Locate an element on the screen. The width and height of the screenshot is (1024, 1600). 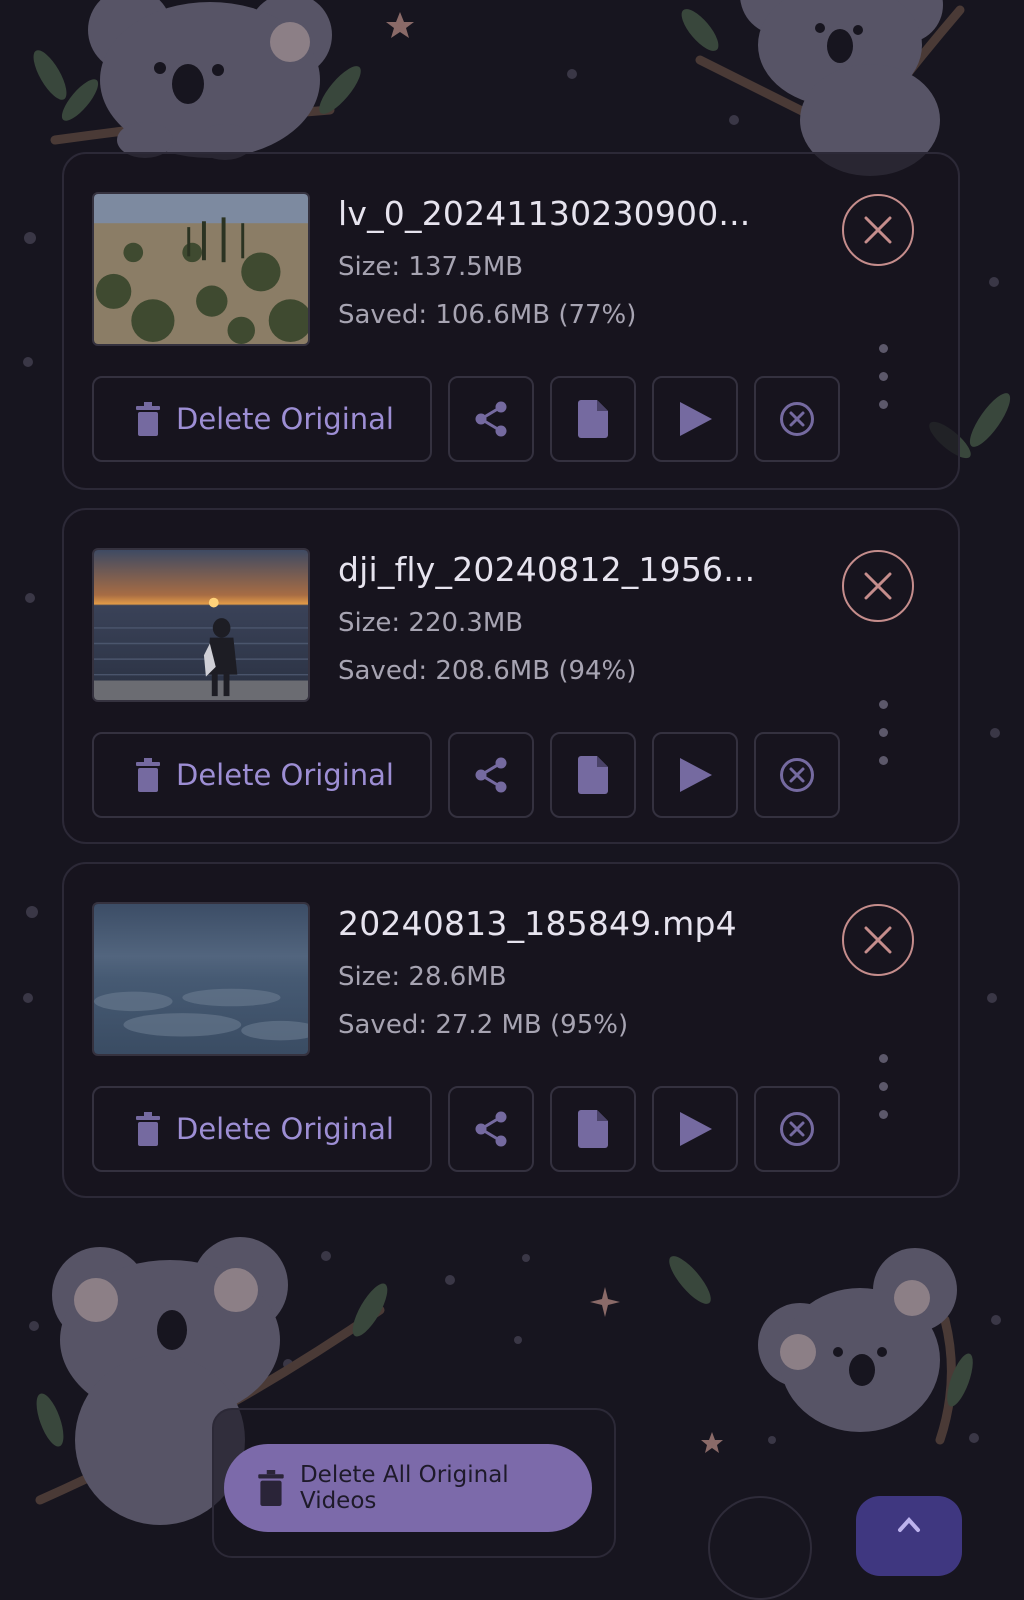
video-file-name: 20240813_185849.mp4 is located at coordinates (537, 923).